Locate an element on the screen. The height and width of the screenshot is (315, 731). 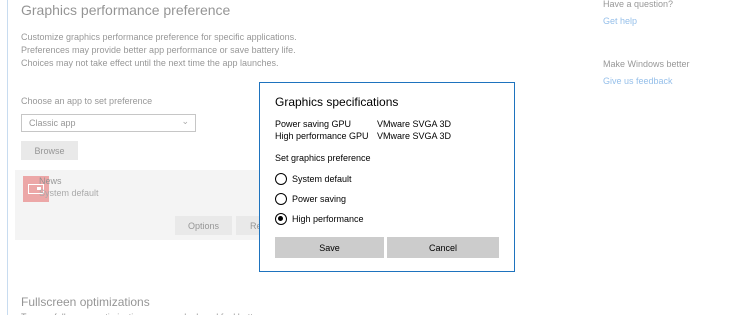
make-windows-better-heading: Make Windows better is located at coordinates (646, 64).